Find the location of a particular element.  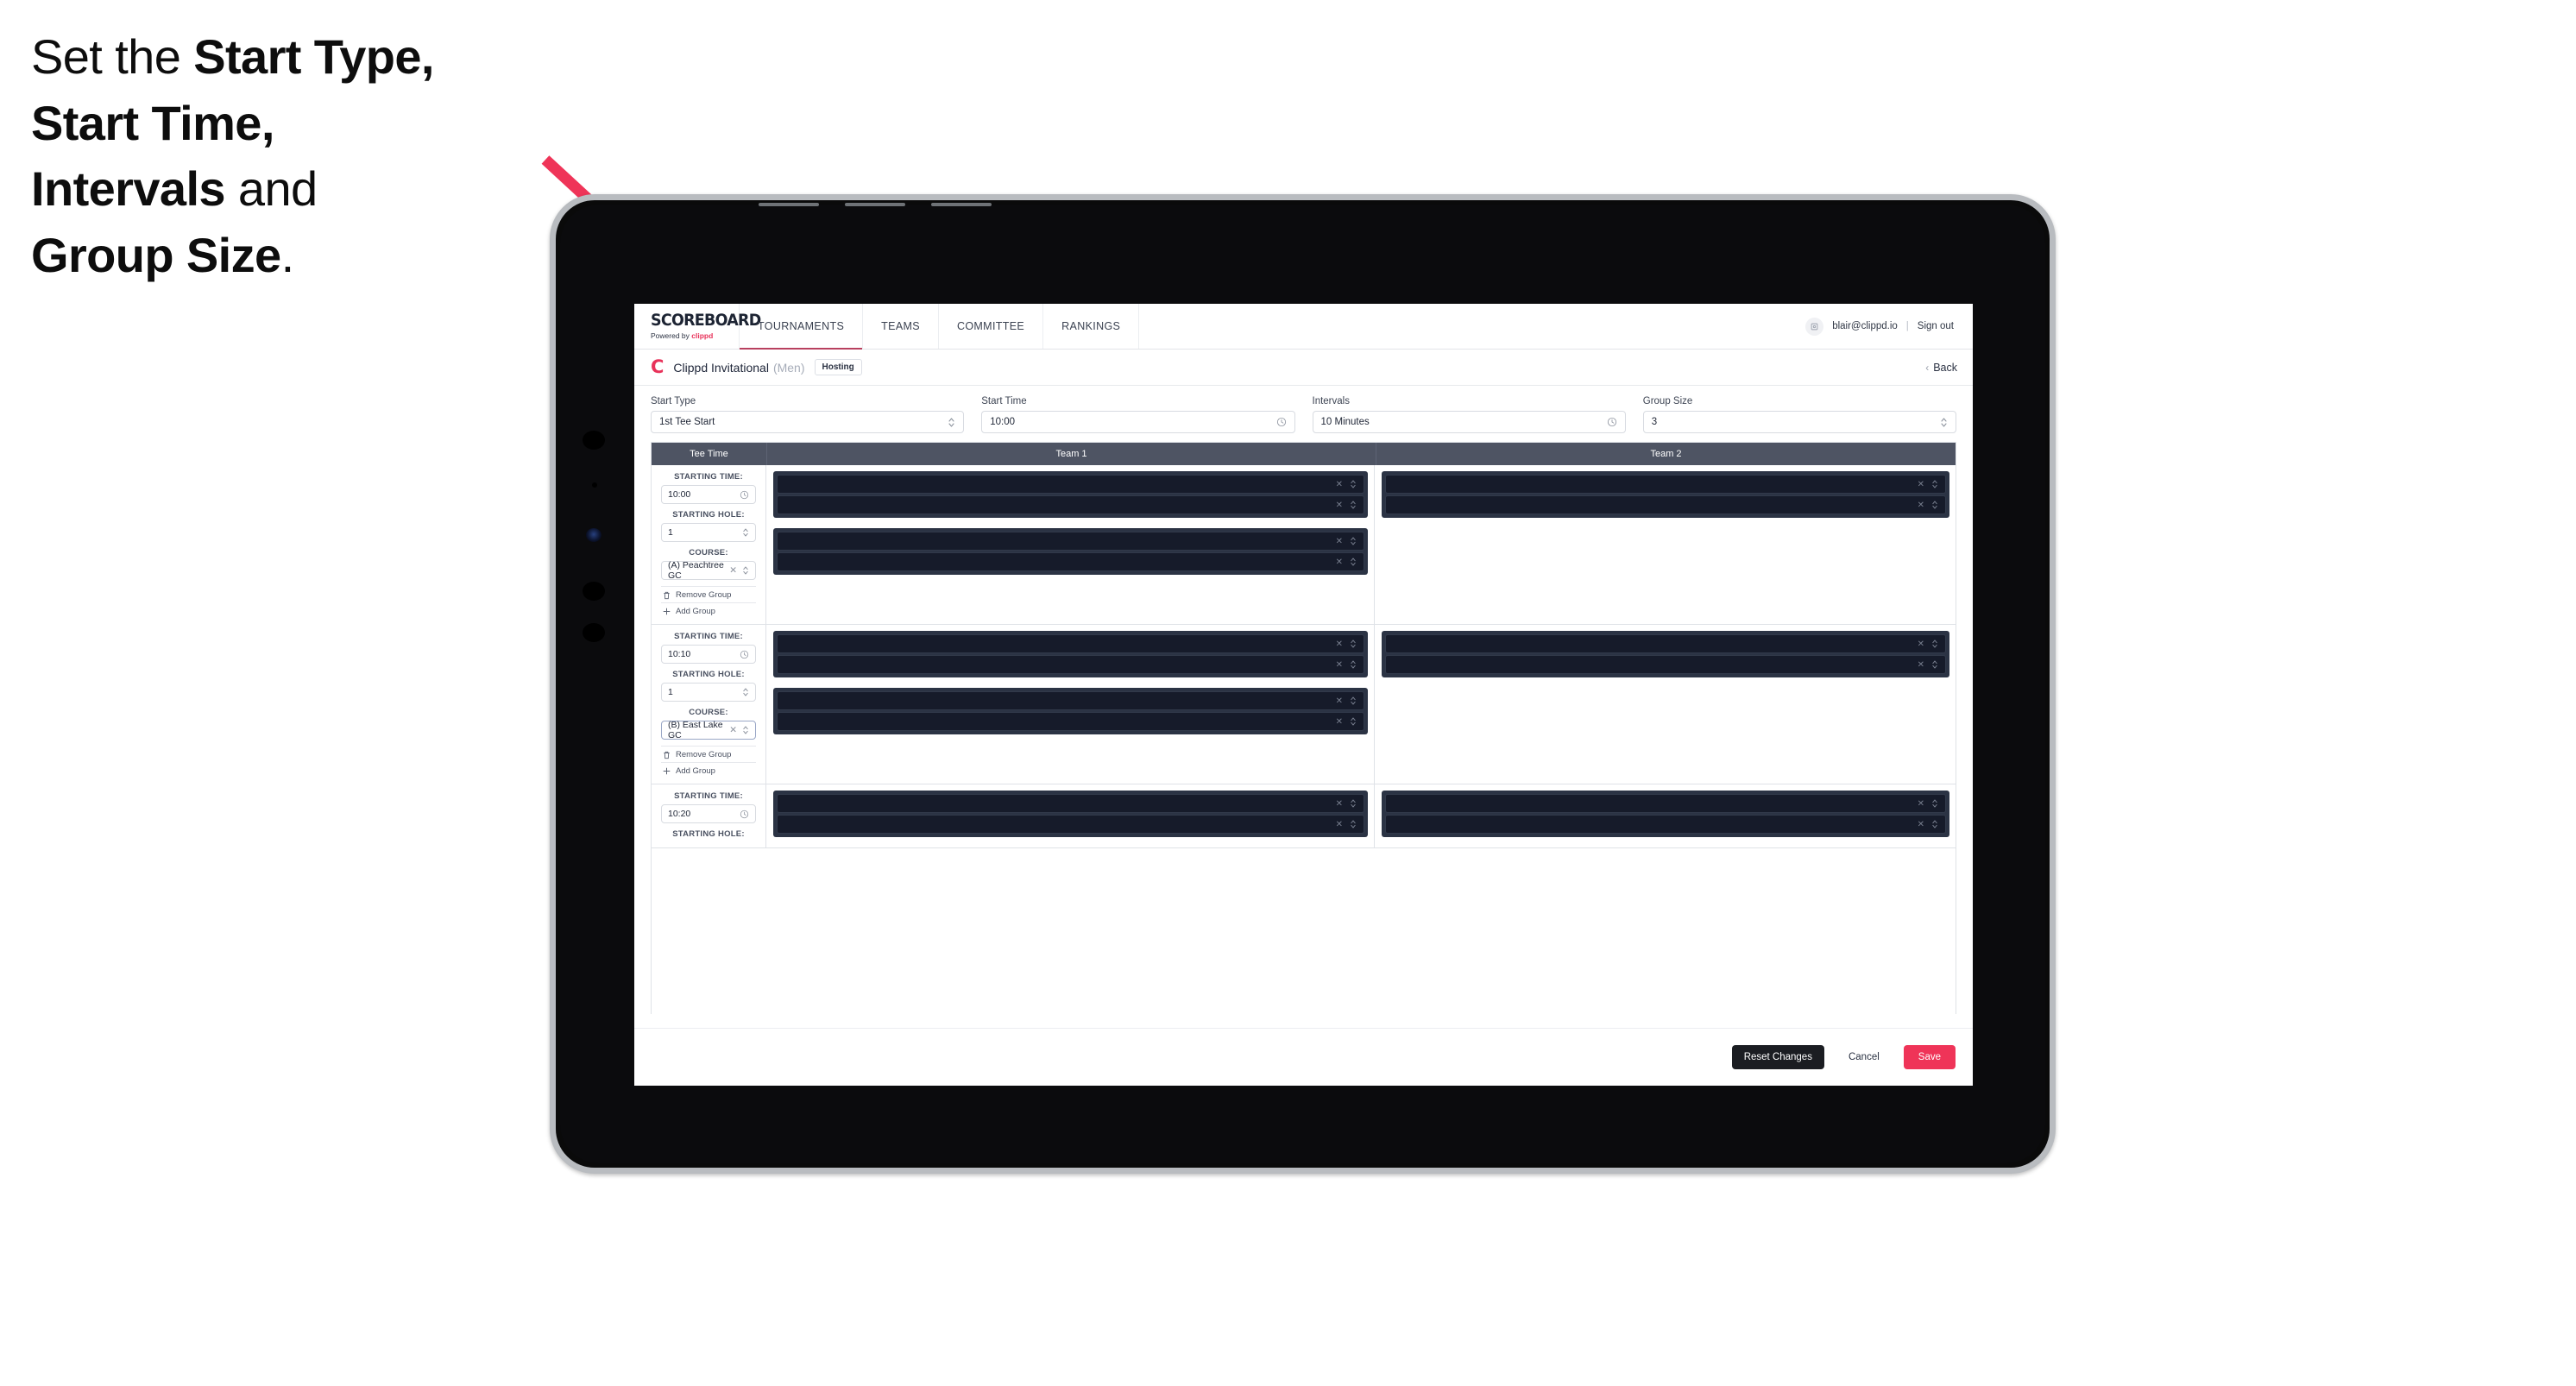

brand-logo: SCOREBOARD Powered by clippd is located at coordinates (697, 327).